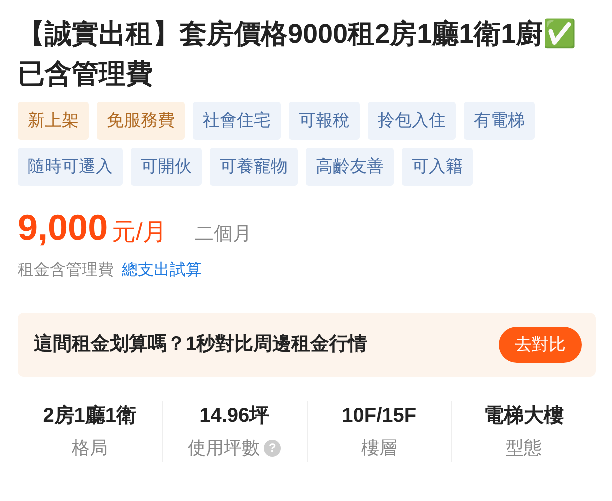  I want to click on listing-title: 【誠實出租】套房價格9000租2房1廳1衛1廚✅已含管理費, so click(298, 54).